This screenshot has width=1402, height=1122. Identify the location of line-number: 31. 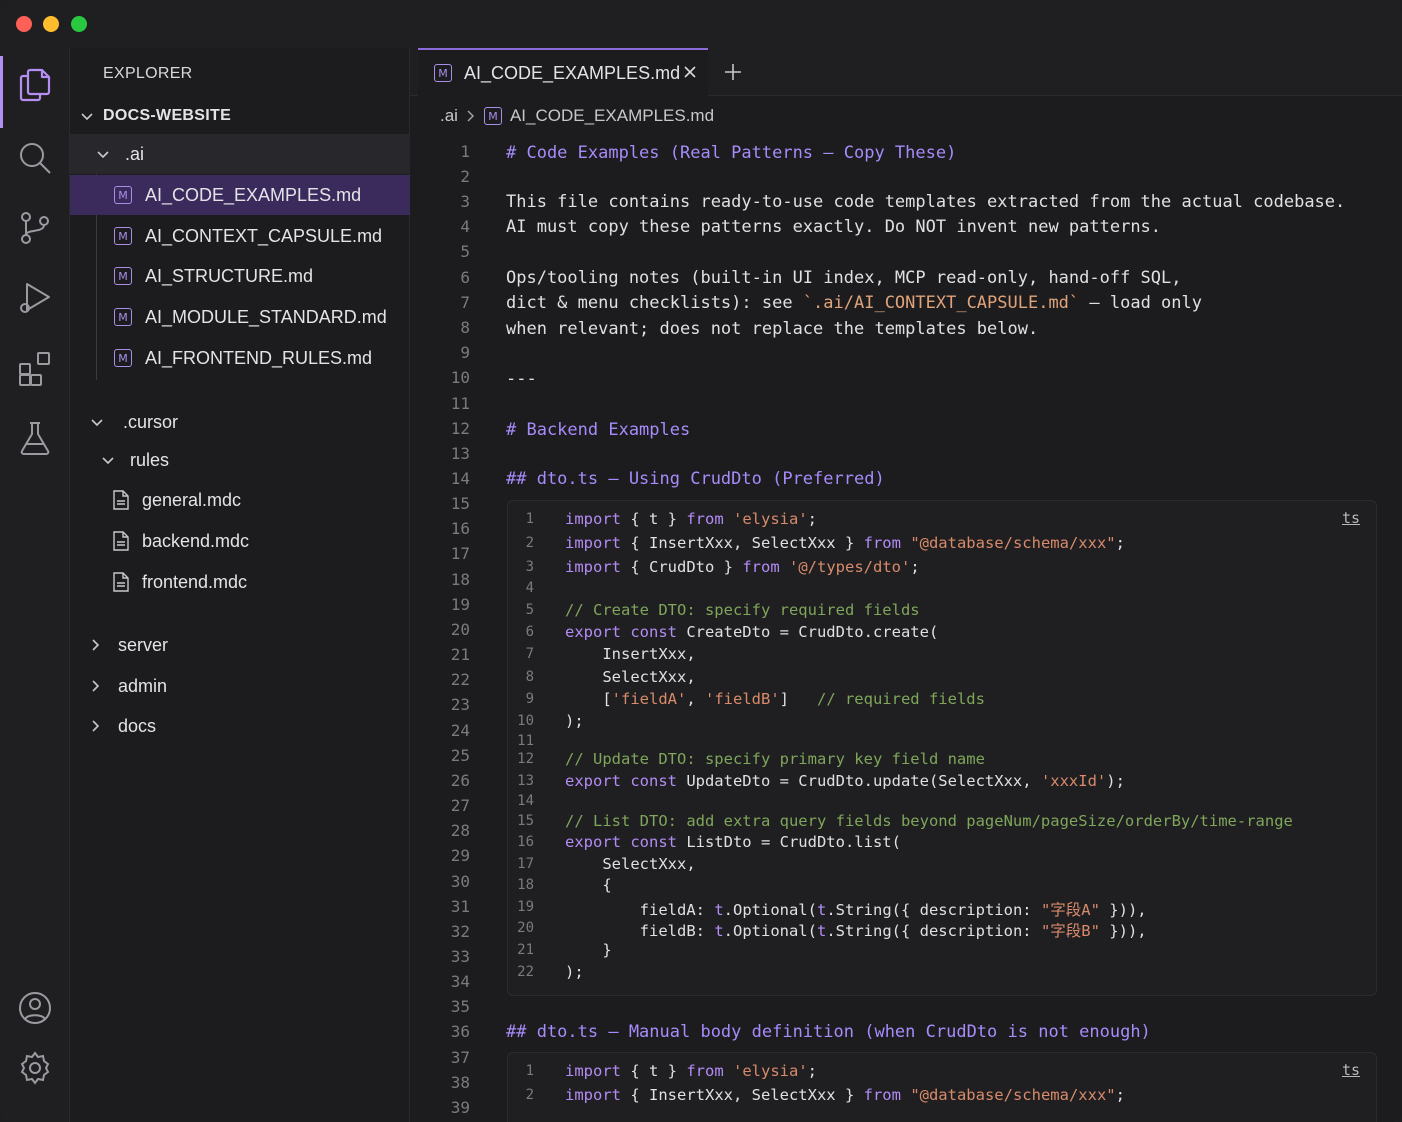
(460, 906).